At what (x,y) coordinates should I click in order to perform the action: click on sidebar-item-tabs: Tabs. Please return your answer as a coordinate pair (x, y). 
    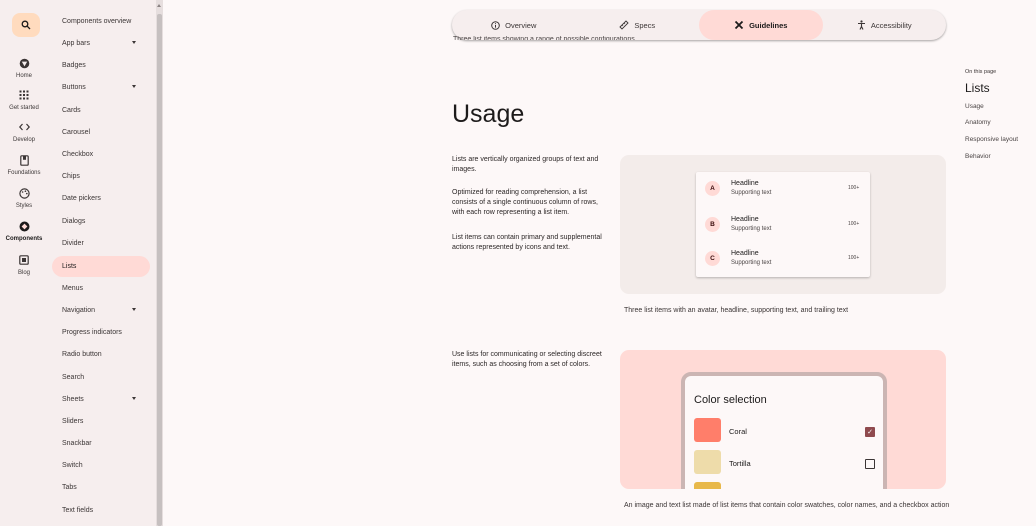
    Looking at the image, I should click on (101, 487).